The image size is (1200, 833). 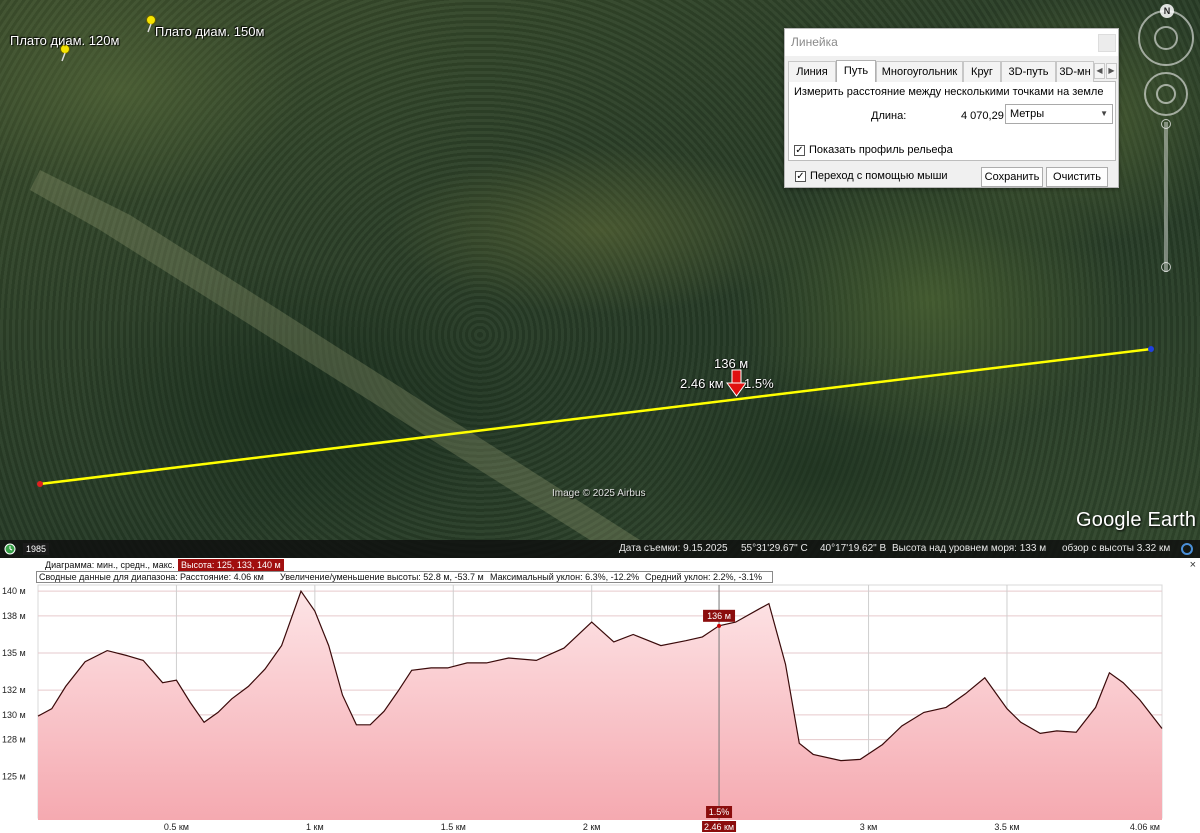 What do you see at coordinates (856, 71) in the screenshot?
I see `tab-path: Путь` at bounding box center [856, 71].